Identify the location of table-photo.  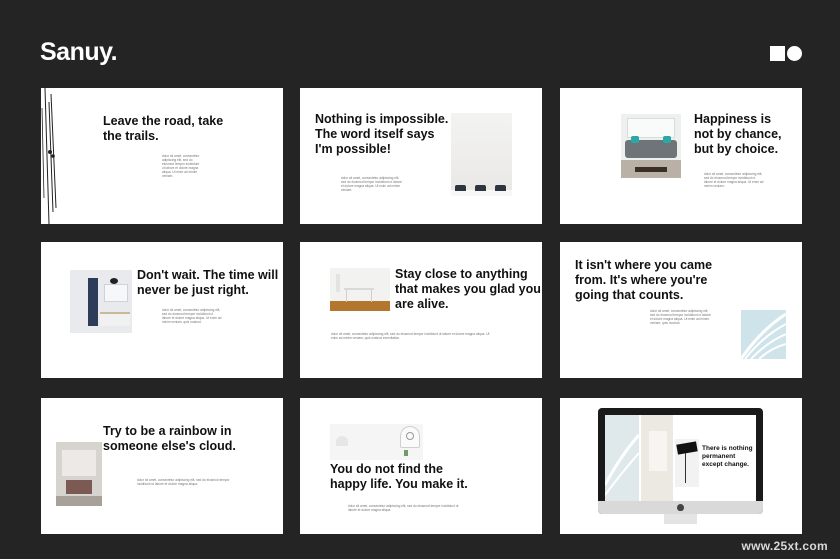
(360, 289).